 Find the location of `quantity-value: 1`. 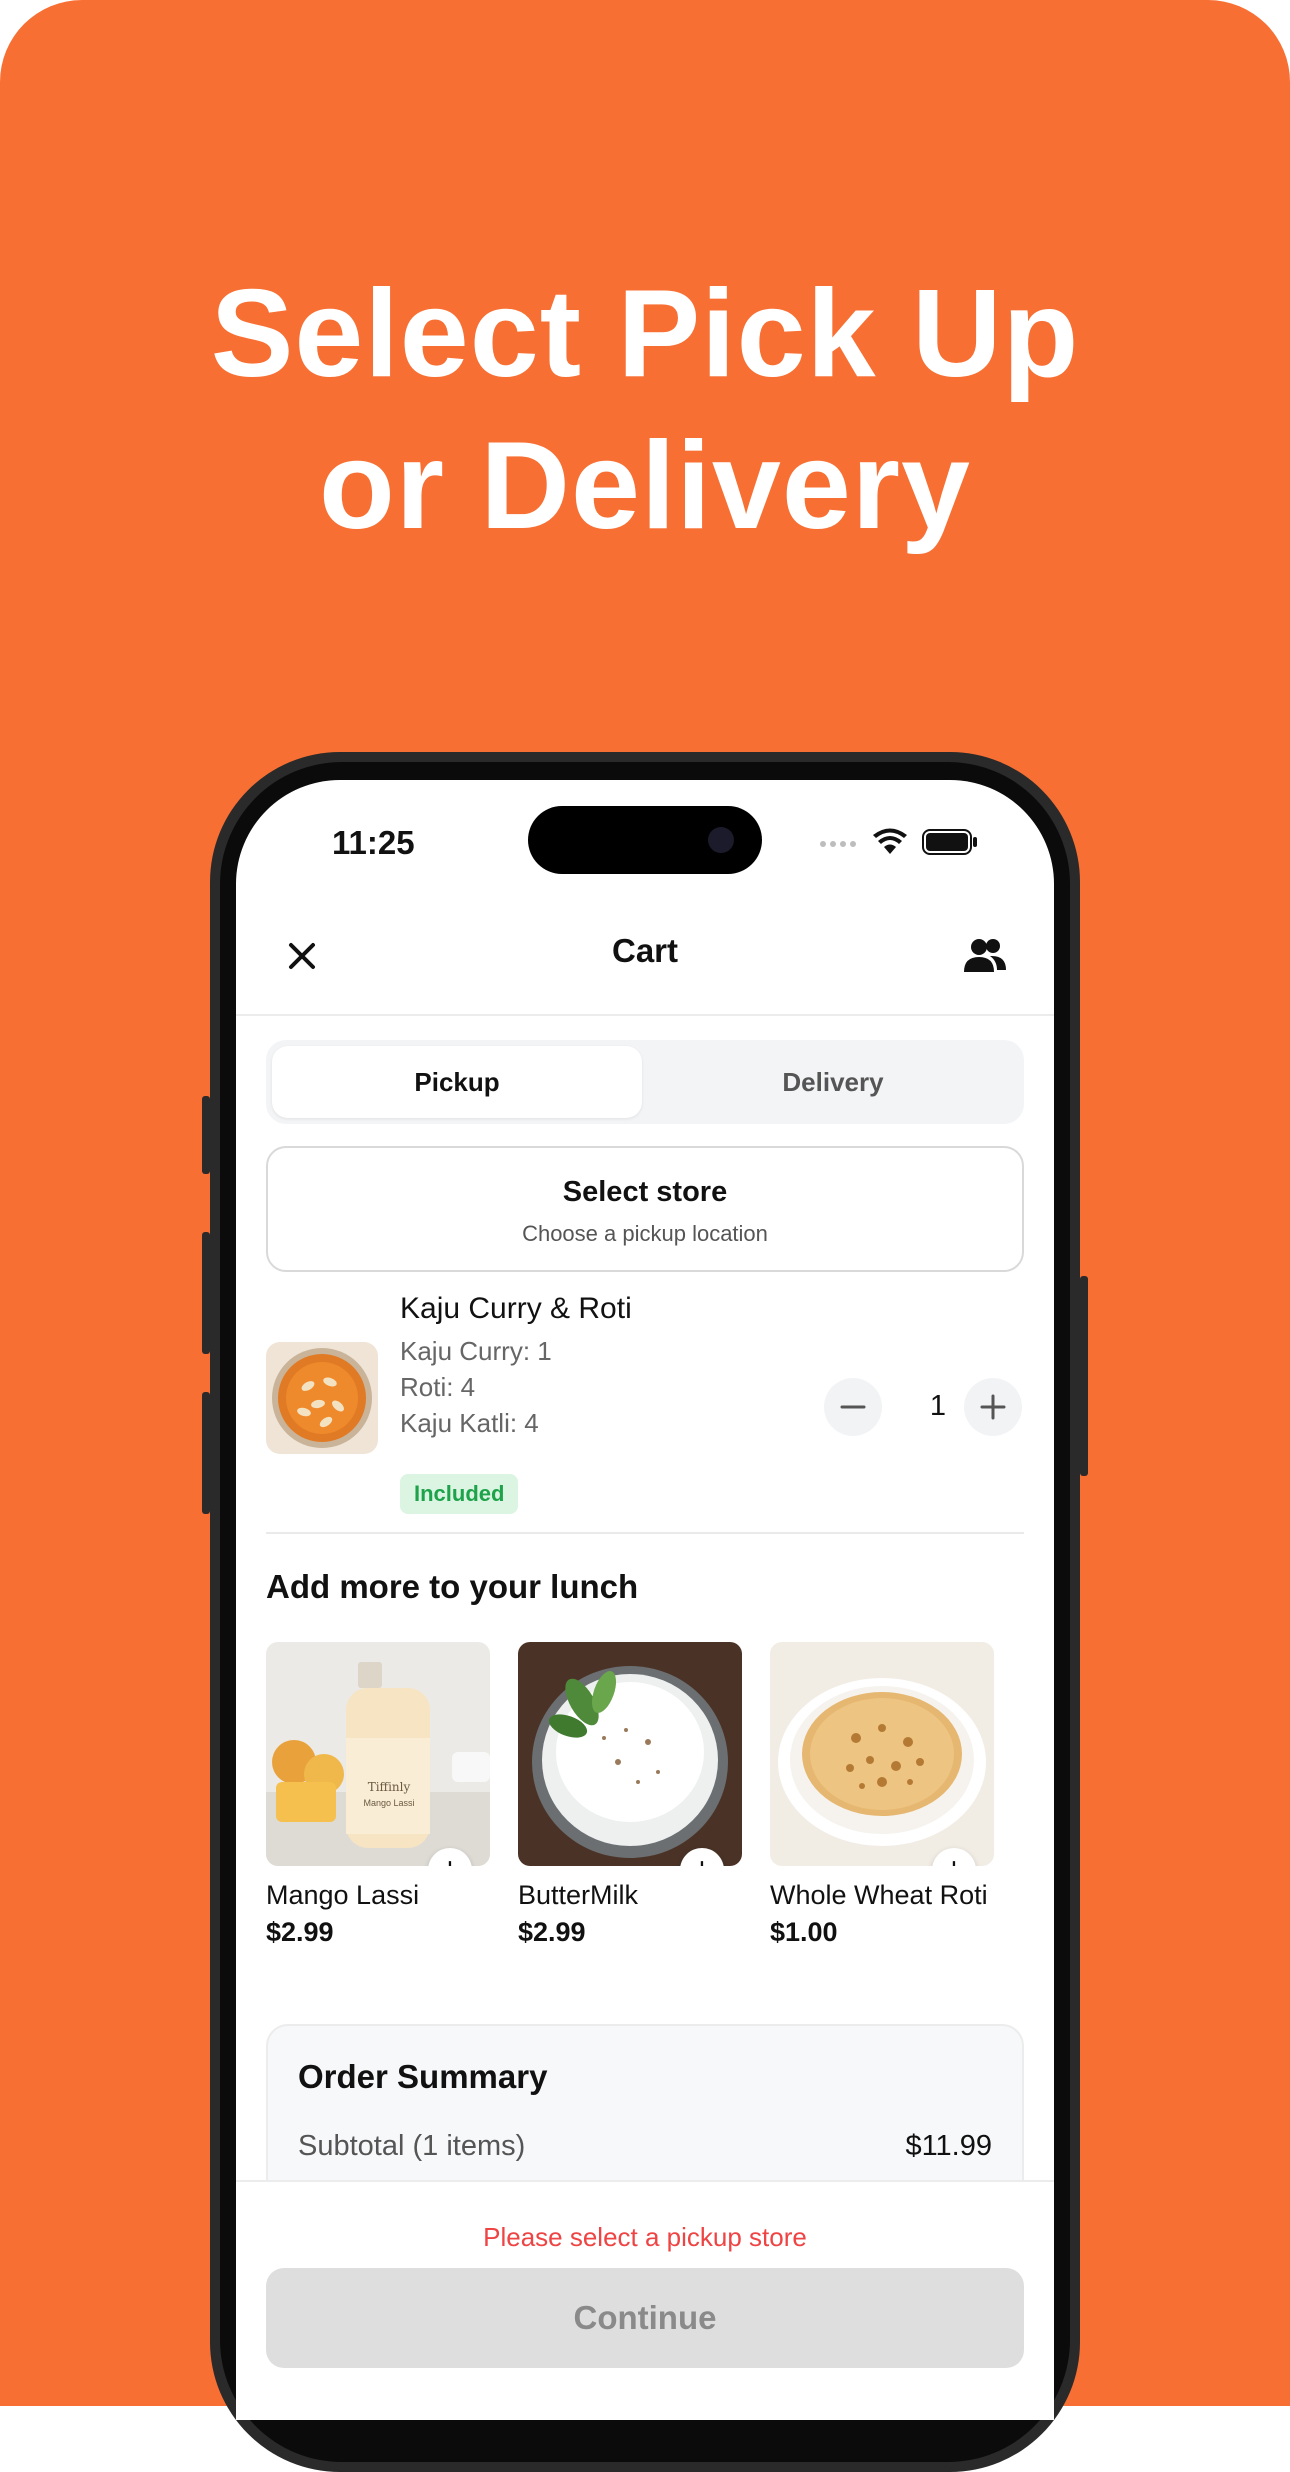

quantity-value: 1 is located at coordinates (938, 1406).